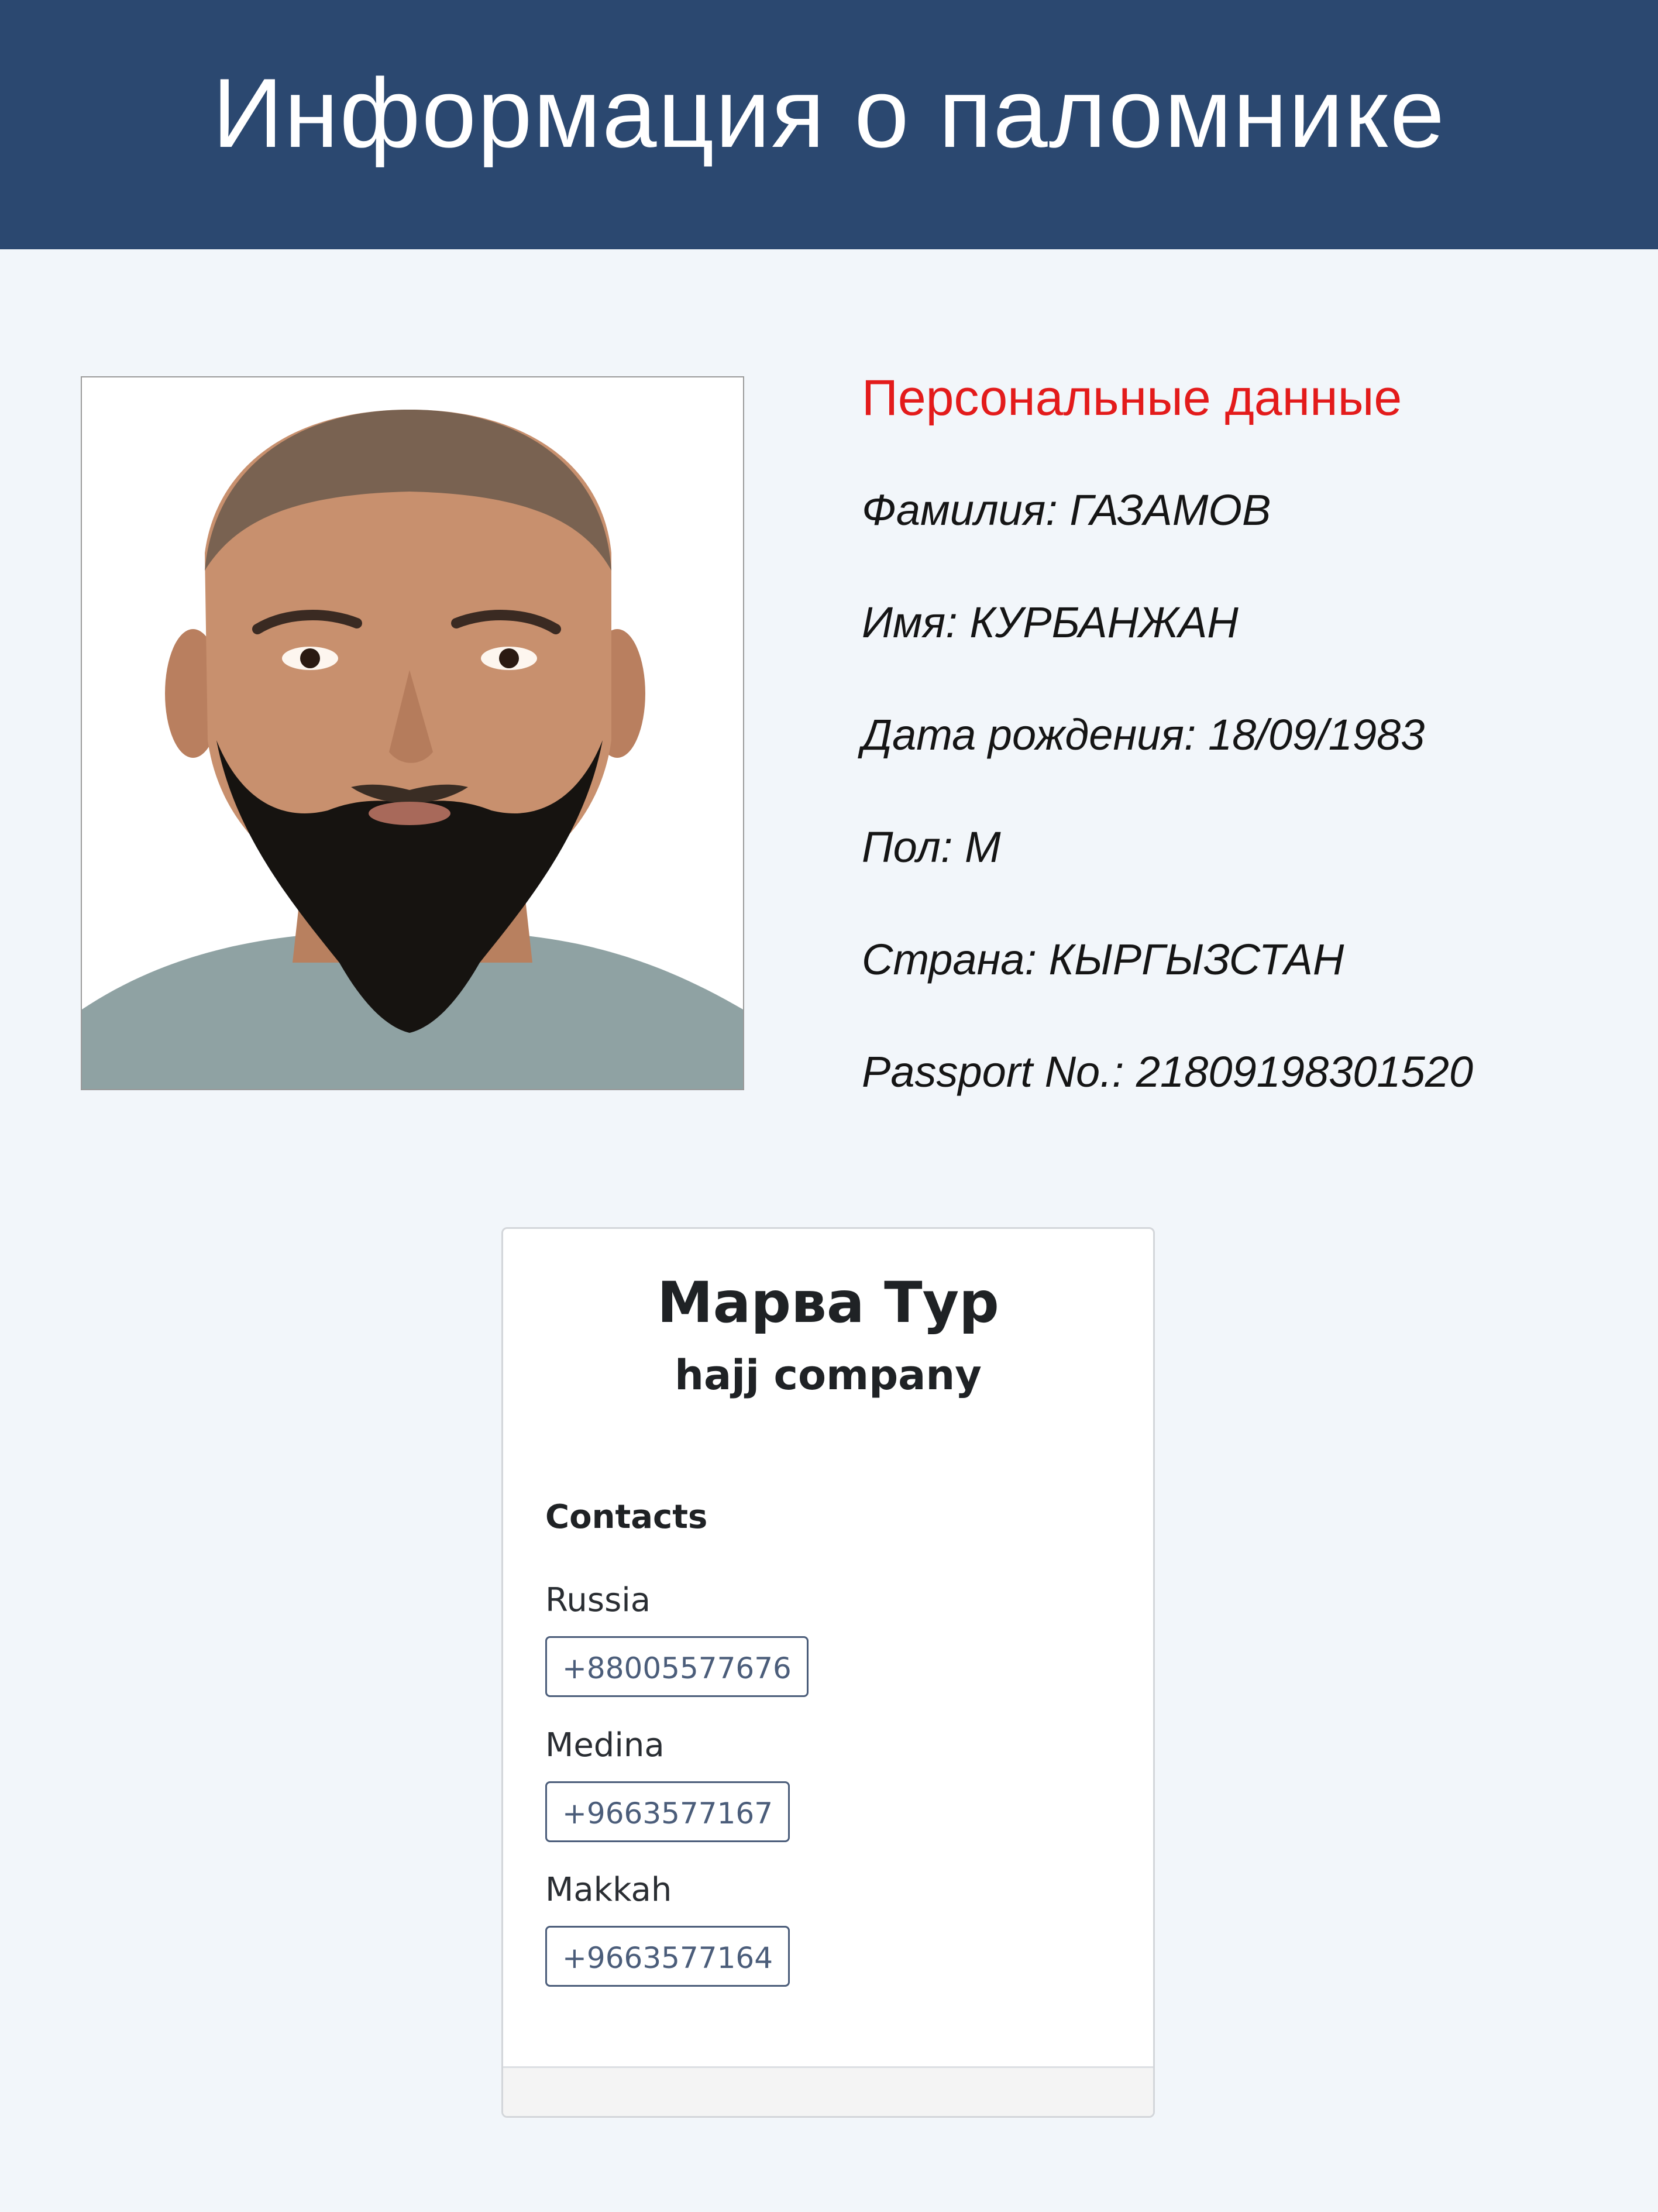 This screenshot has height=2212, width=1658. What do you see at coordinates (667, 1811) in the screenshot?
I see `phone-button-medina: +9663577167` at bounding box center [667, 1811].